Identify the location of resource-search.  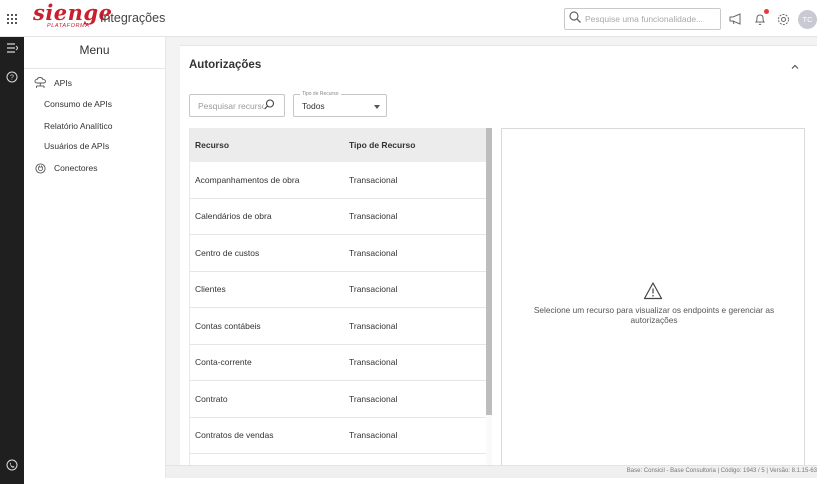
(237, 105).